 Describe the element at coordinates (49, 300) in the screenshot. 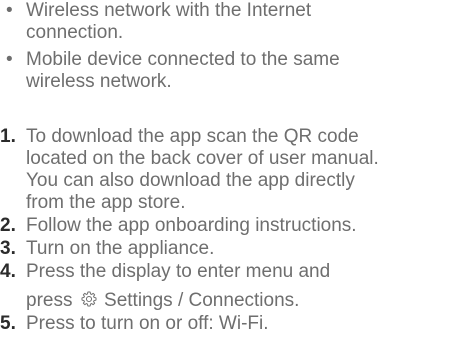

I see `step-text: press` at that location.